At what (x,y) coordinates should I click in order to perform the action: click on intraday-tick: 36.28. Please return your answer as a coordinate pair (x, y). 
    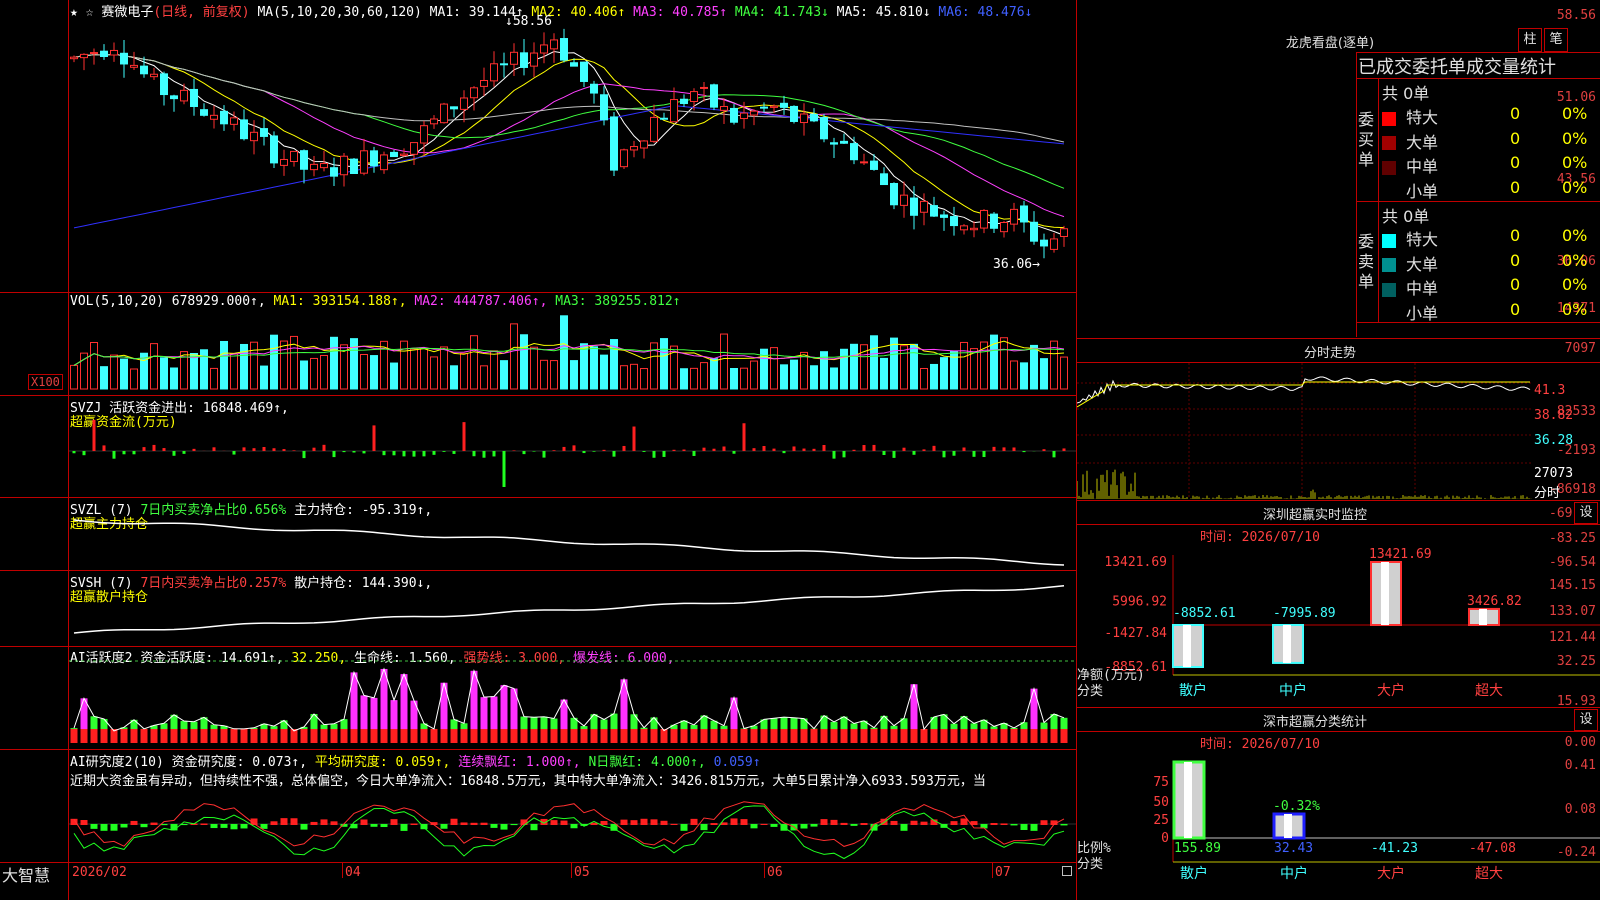
    Looking at the image, I should click on (1554, 440).